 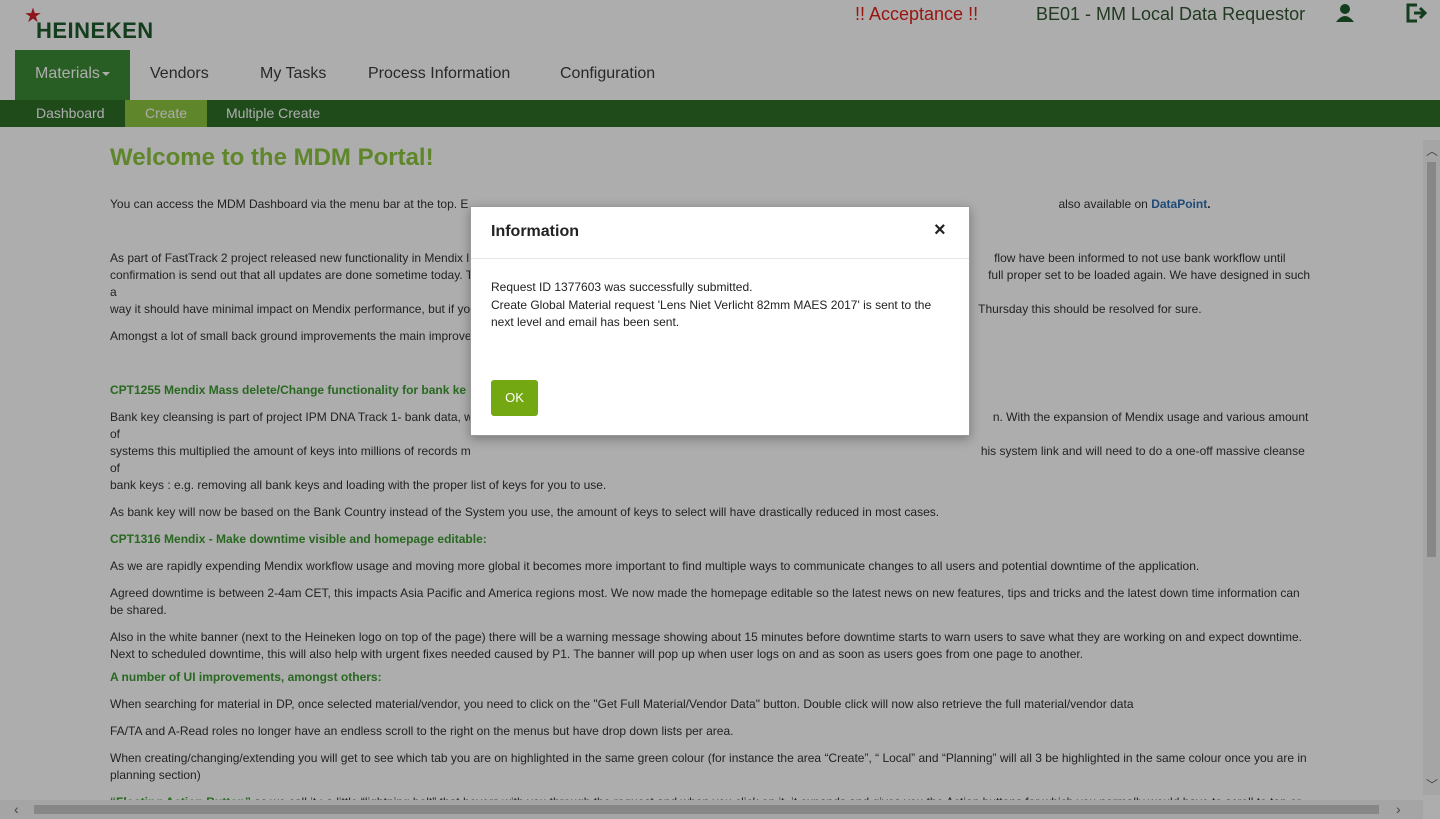 What do you see at coordinates (514, 398) in the screenshot?
I see `ok-button: OK` at bounding box center [514, 398].